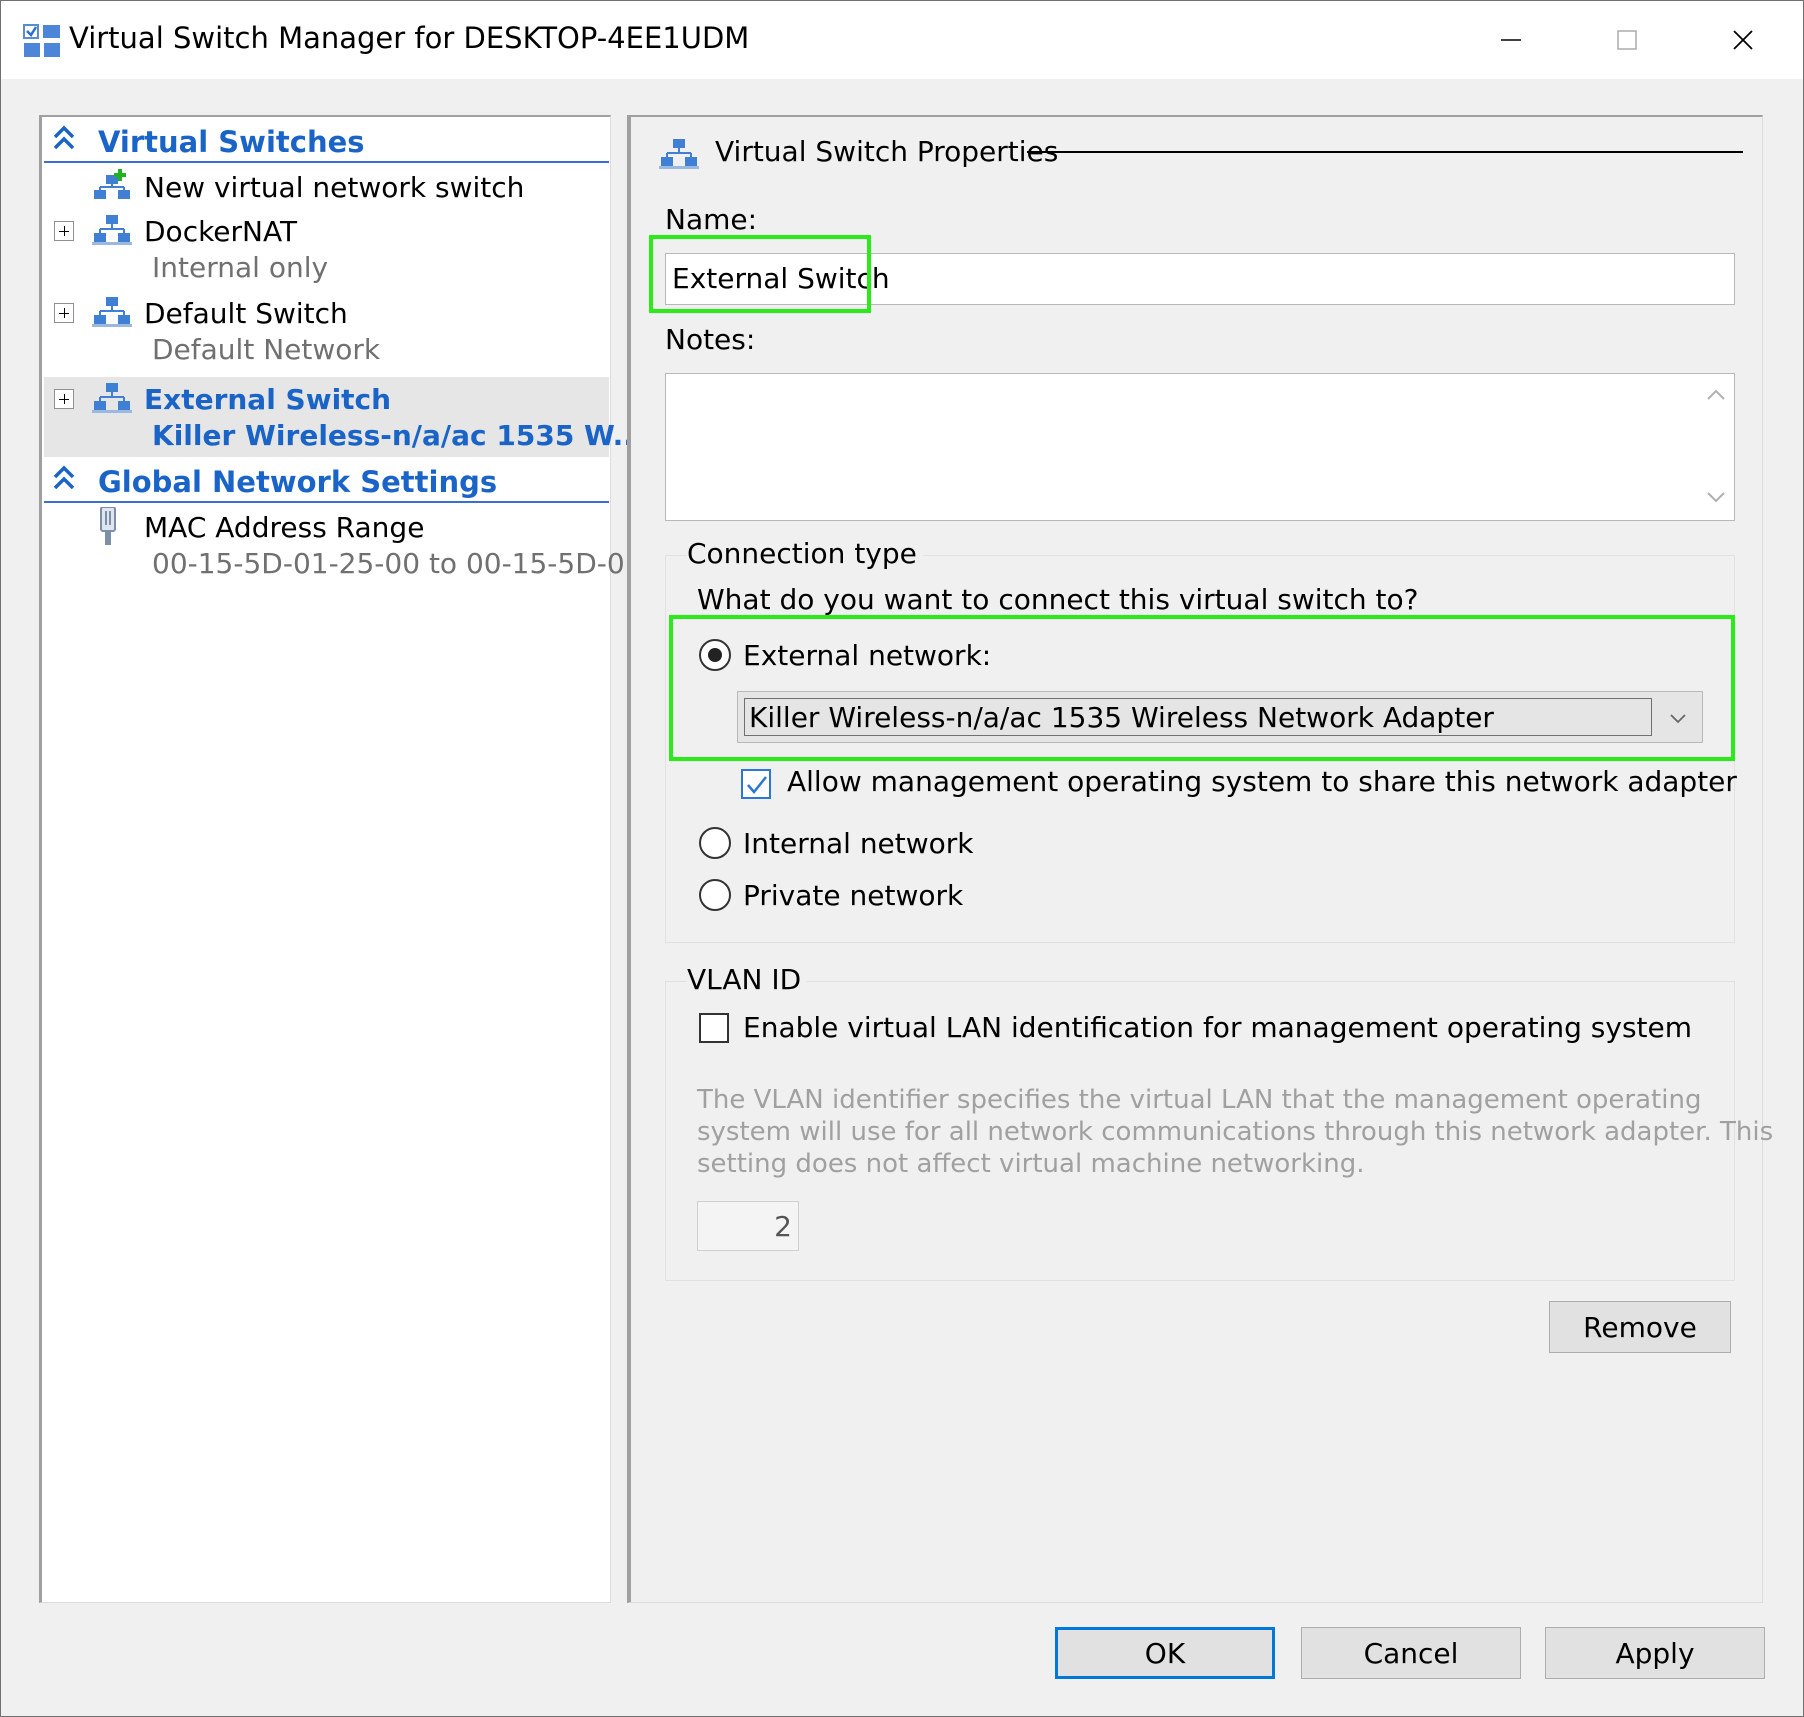 The image size is (1804, 1717). Describe the element at coordinates (887, 151) in the screenshot. I see `properties-heading: Virtual Switch Properties` at that location.